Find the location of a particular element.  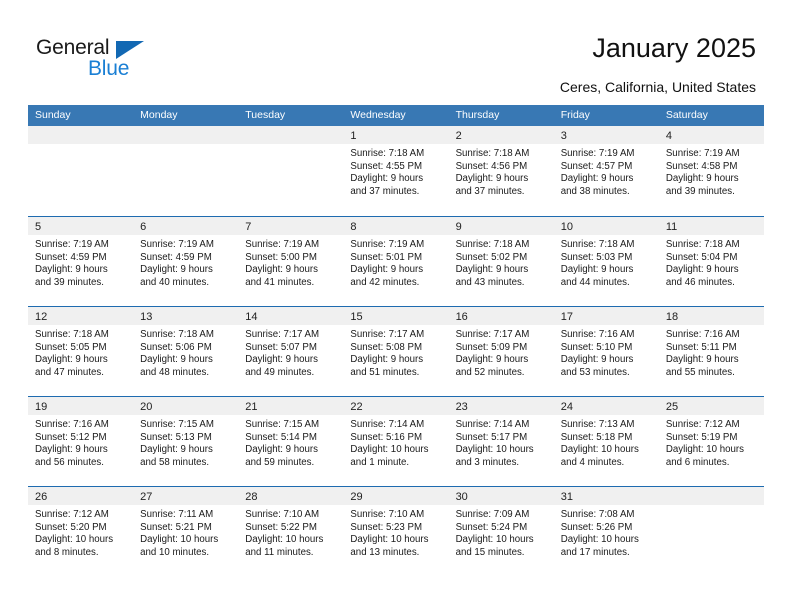

day-number-band: 7 is located at coordinates (291, 226).